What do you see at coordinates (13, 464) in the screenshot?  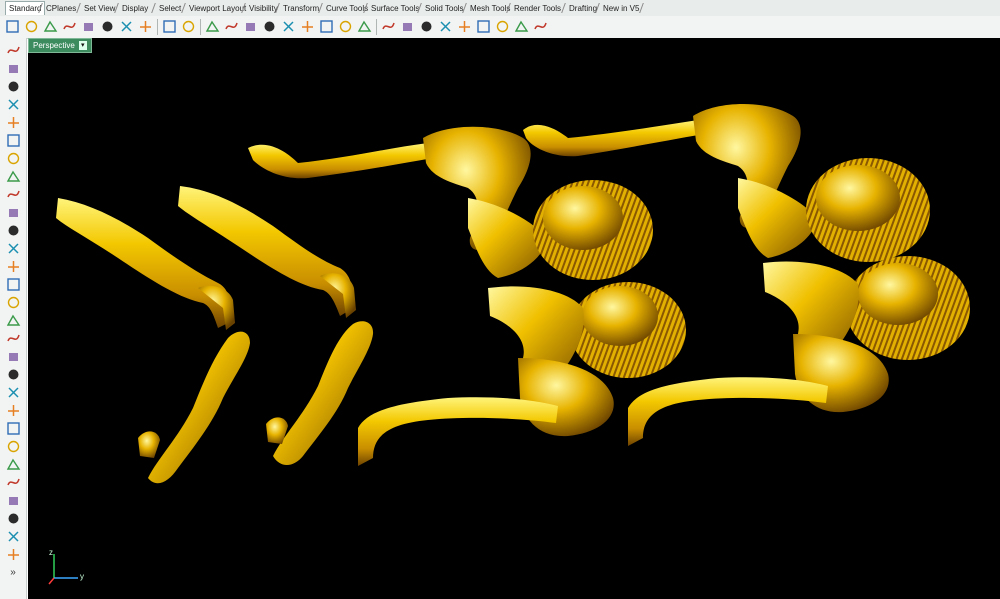 I see `join-icon` at bounding box center [13, 464].